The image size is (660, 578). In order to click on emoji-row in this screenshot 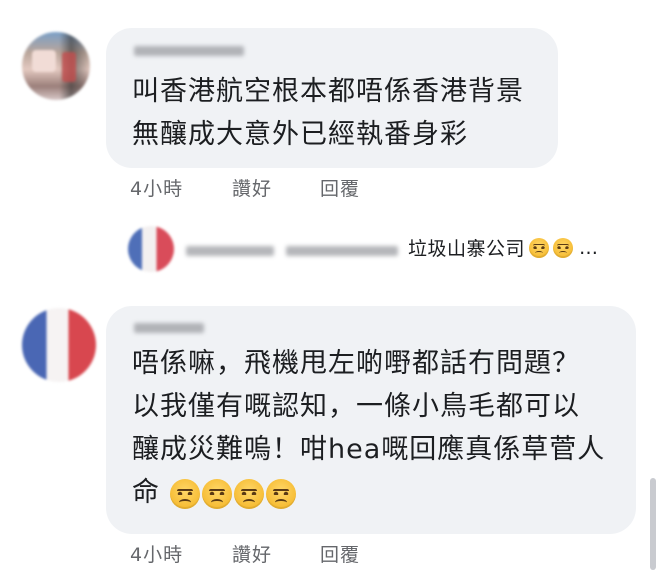, I will do `click(232, 493)`.